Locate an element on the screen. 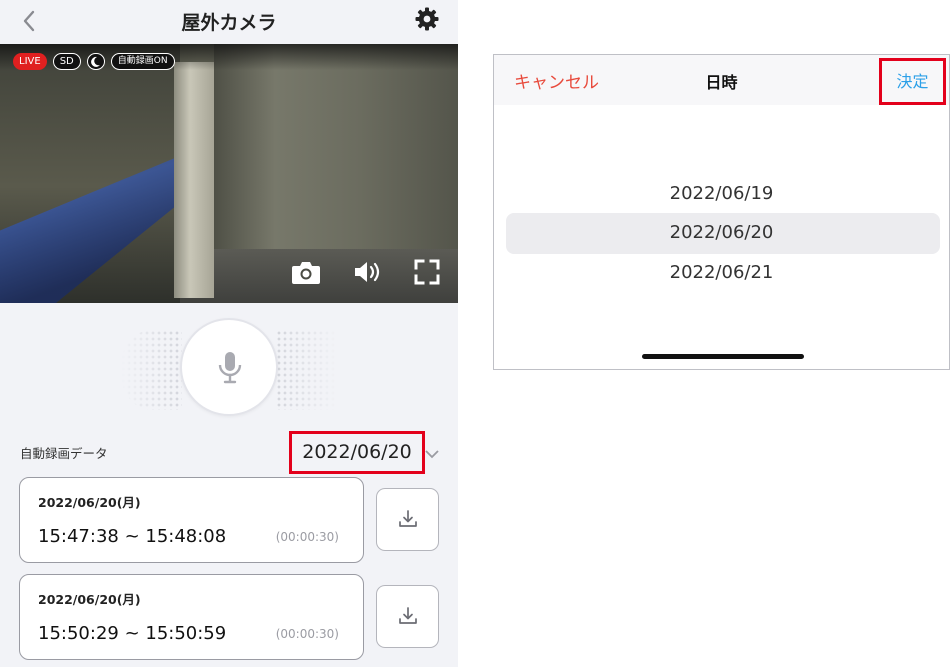 The width and height of the screenshot is (950, 667). app-header: 屋外カメラ is located at coordinates (229, 22).